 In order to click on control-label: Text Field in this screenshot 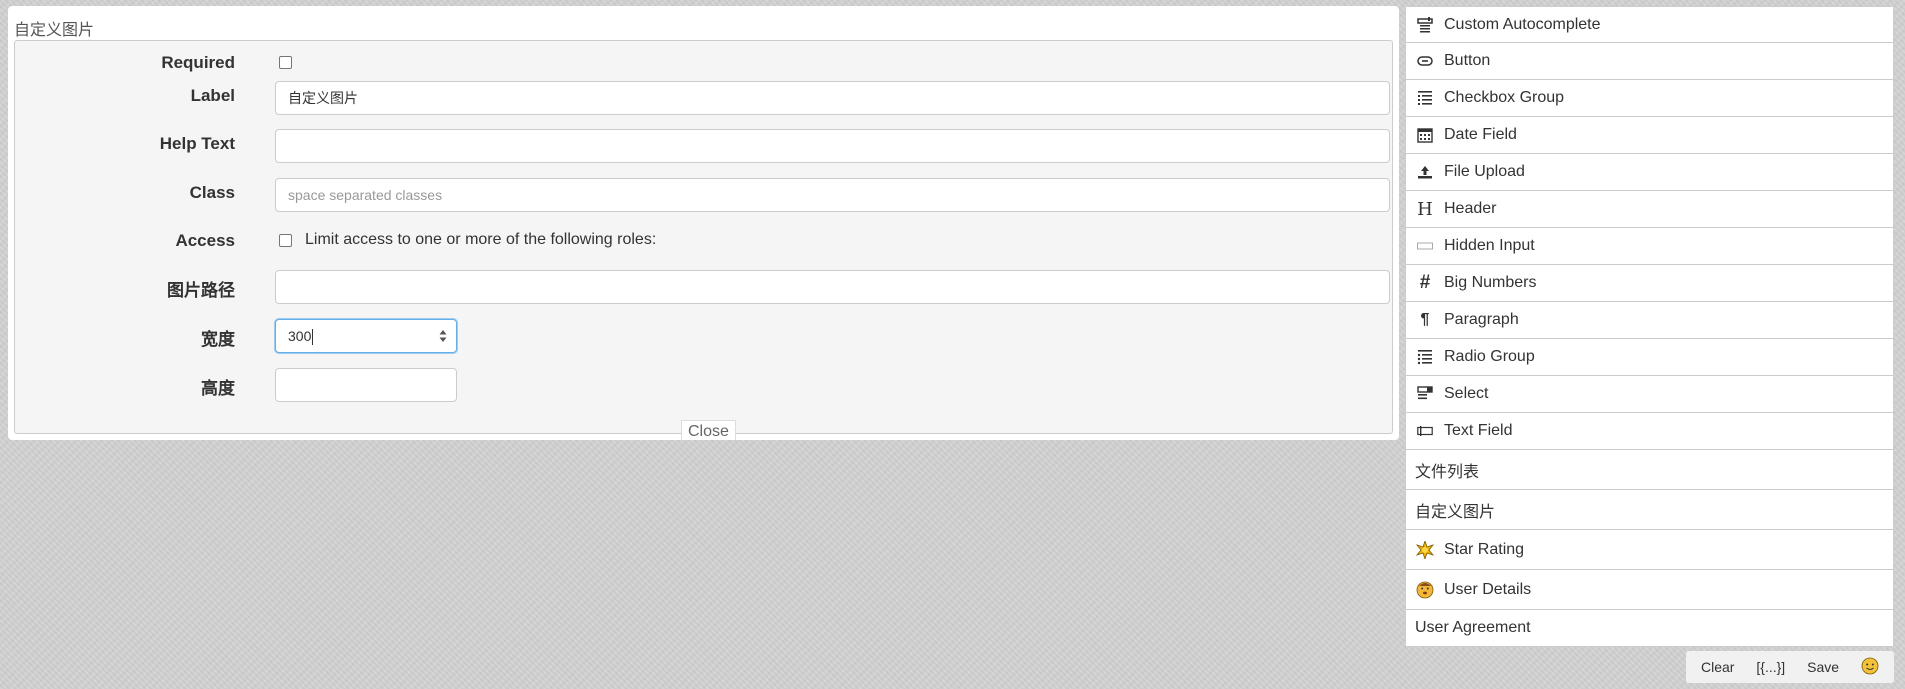, I will do `click(1478, 430)`.